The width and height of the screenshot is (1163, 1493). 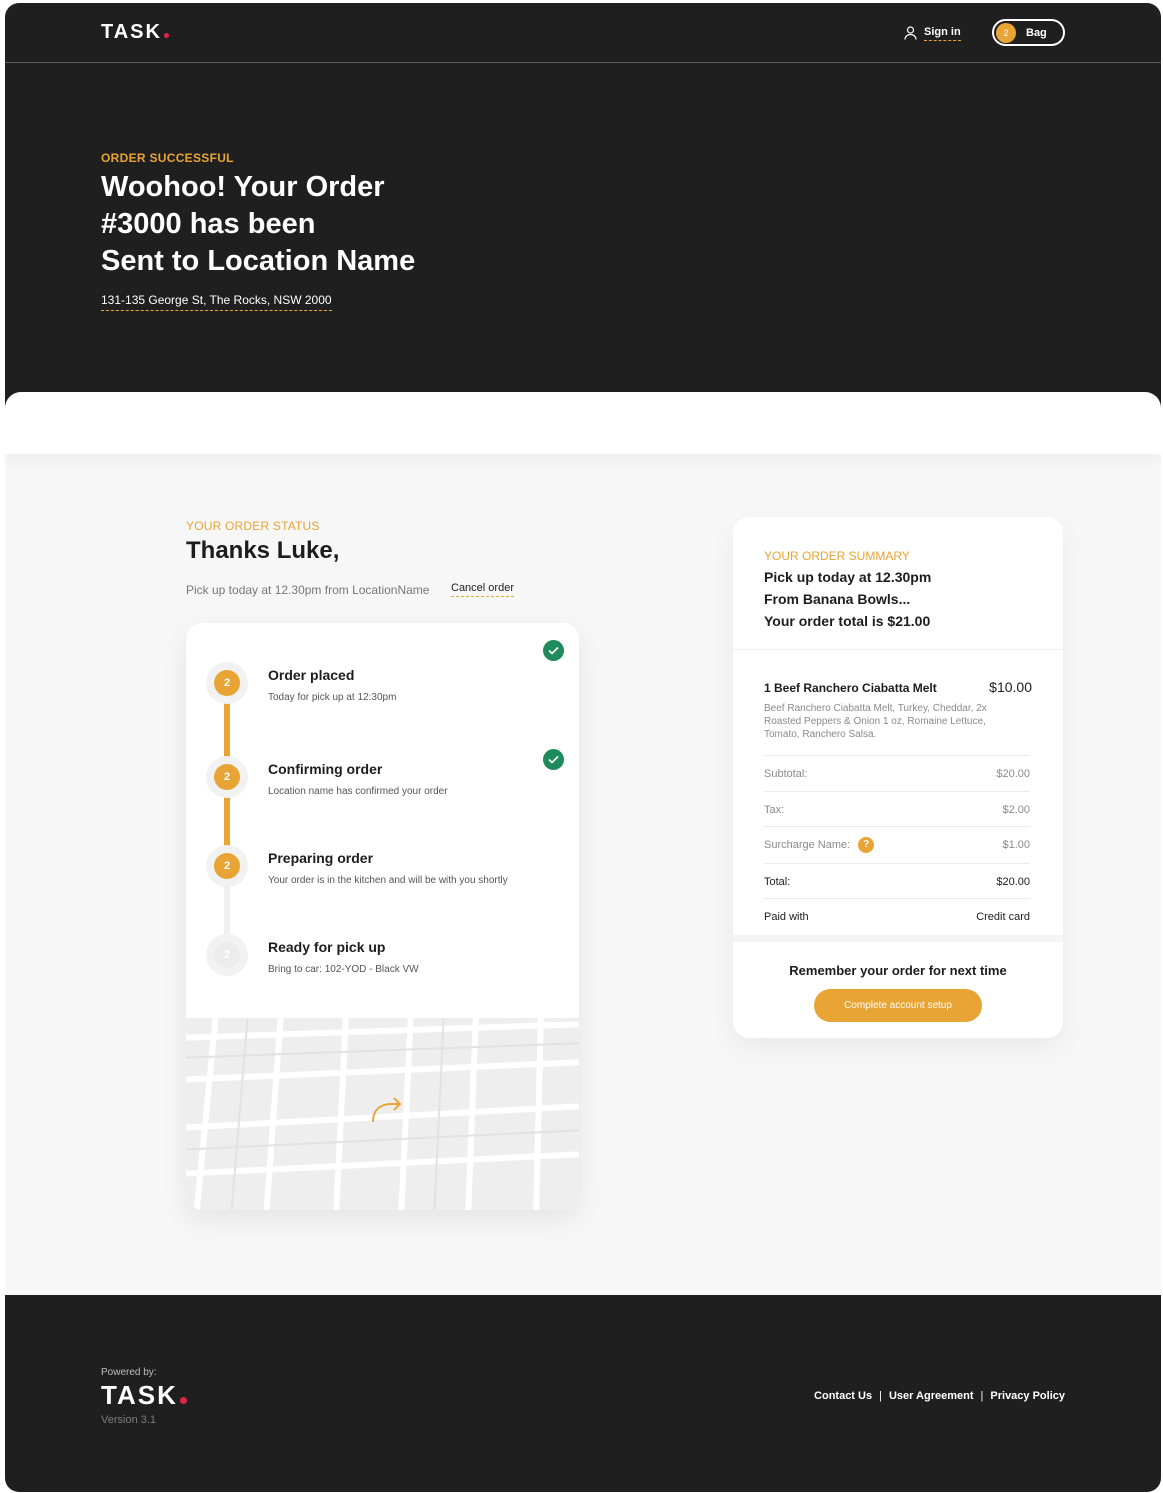 I want to click on row-label: Subtotal:, so click(x=786, y=773).